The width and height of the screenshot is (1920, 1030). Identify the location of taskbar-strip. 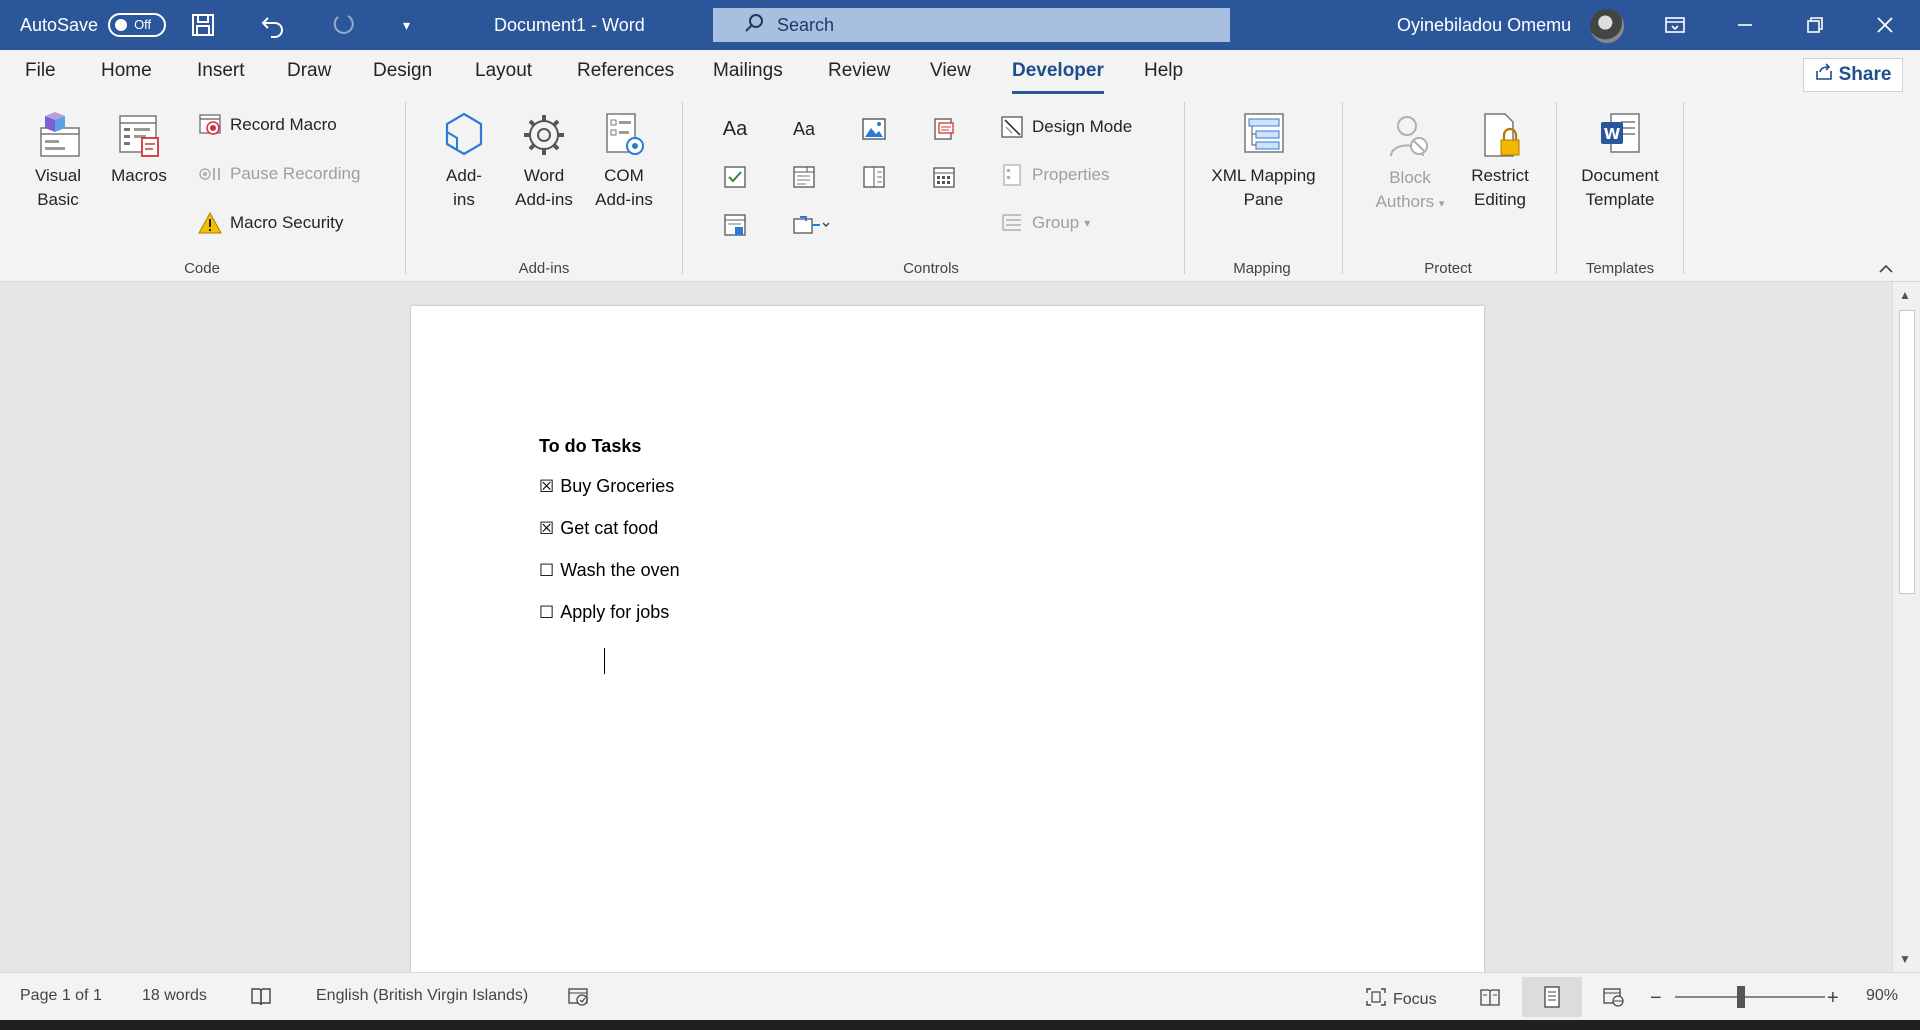
(960, 1025).